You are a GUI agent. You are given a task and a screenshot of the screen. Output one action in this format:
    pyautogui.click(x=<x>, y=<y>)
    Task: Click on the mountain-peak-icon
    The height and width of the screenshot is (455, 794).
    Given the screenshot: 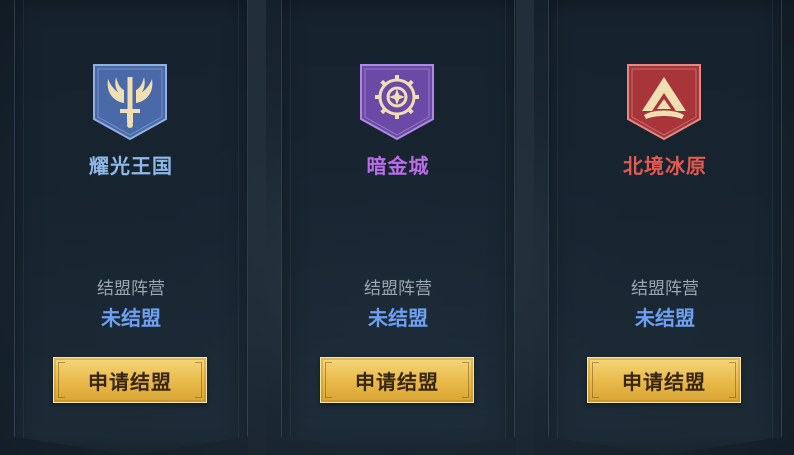 What is the action you would take?
    pyautogui.click(x=664, y=102)
    